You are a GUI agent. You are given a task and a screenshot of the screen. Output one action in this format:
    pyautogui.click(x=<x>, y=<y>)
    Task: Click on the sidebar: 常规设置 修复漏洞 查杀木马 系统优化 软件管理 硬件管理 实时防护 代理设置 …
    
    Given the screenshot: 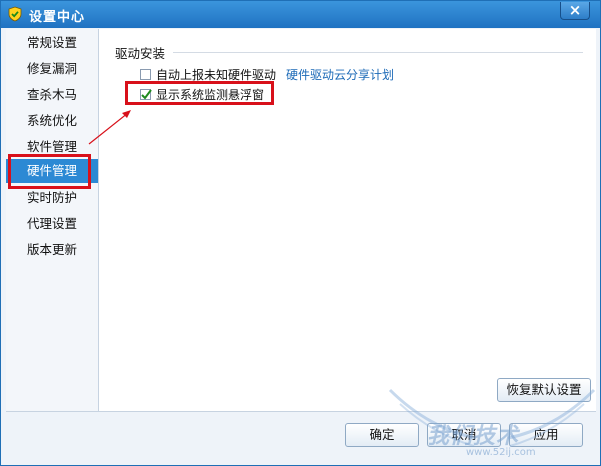 What is the action you would take?
    pyautogui.click(x=52, y=220)
    